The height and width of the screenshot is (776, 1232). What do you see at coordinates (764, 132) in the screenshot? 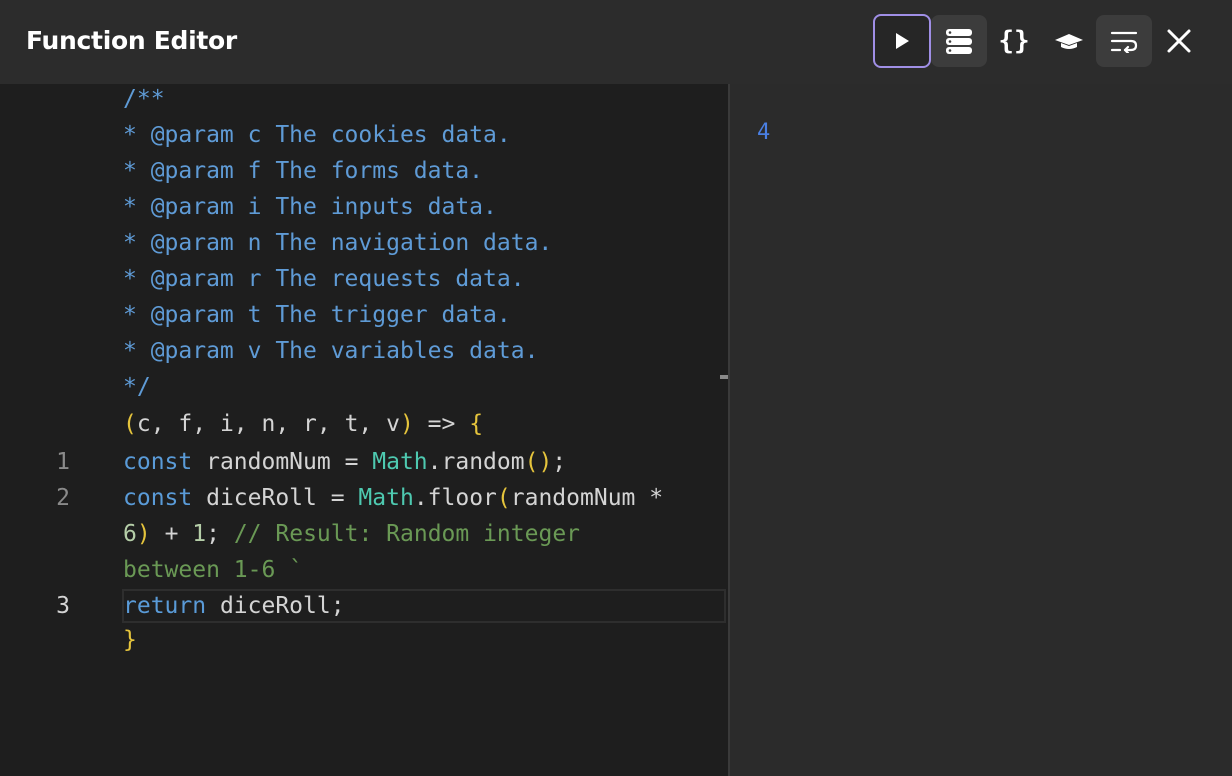
I see `output-value: 4` at bounding box center [764, 132].